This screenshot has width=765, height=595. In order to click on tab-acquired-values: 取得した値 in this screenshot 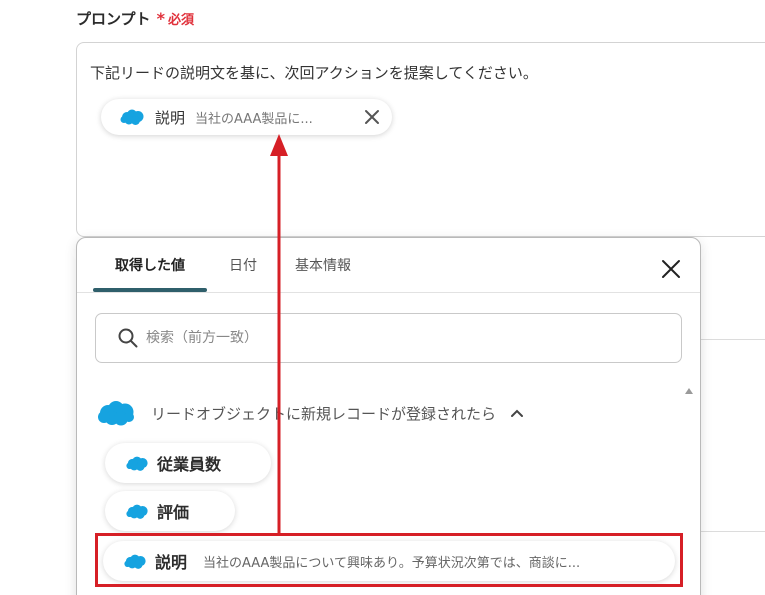, I will do `click(150, 265)`.